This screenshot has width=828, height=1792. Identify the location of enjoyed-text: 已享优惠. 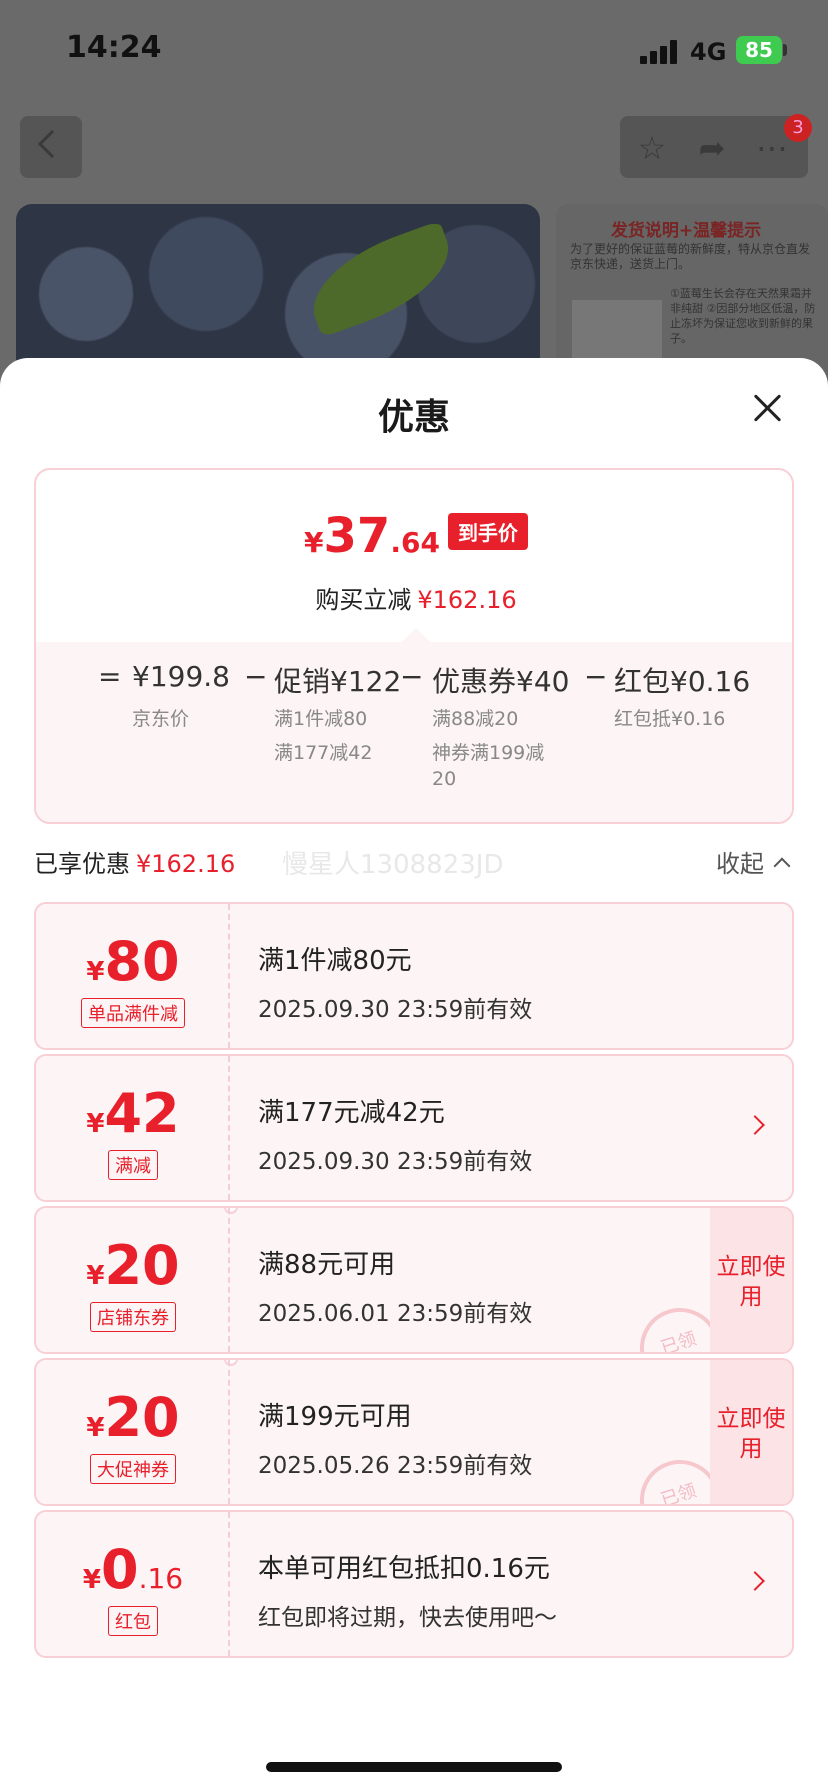
(82, 864).